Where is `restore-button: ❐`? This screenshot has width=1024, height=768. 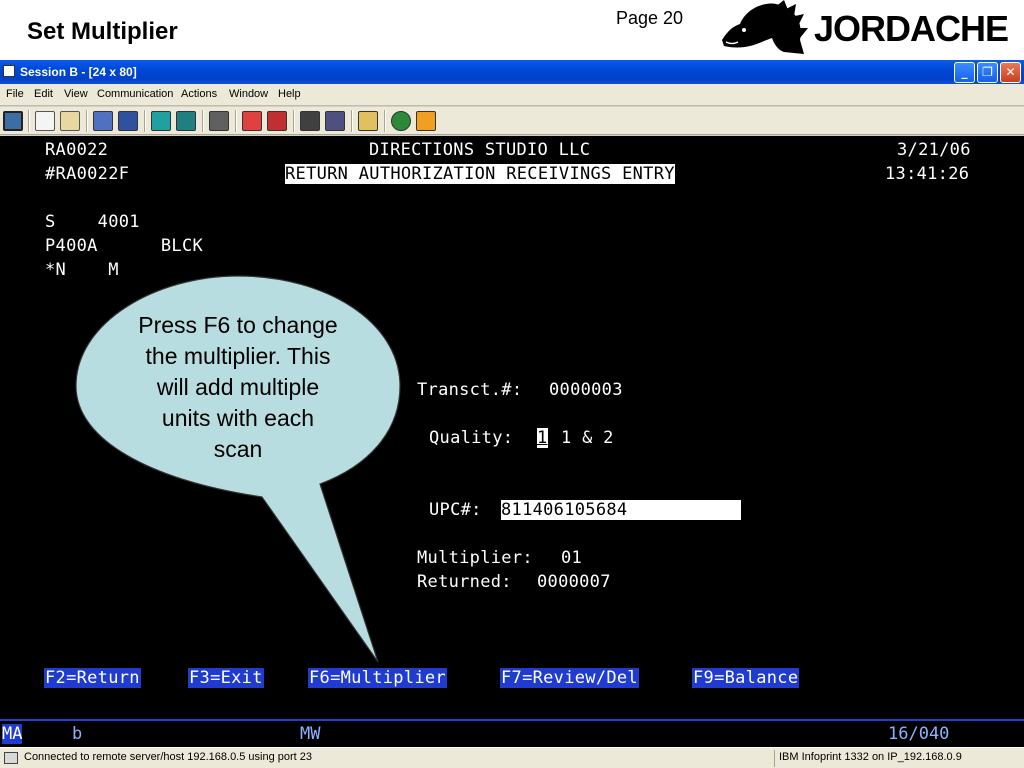
restore-button: ❐ is located at coordinates (987, 72).